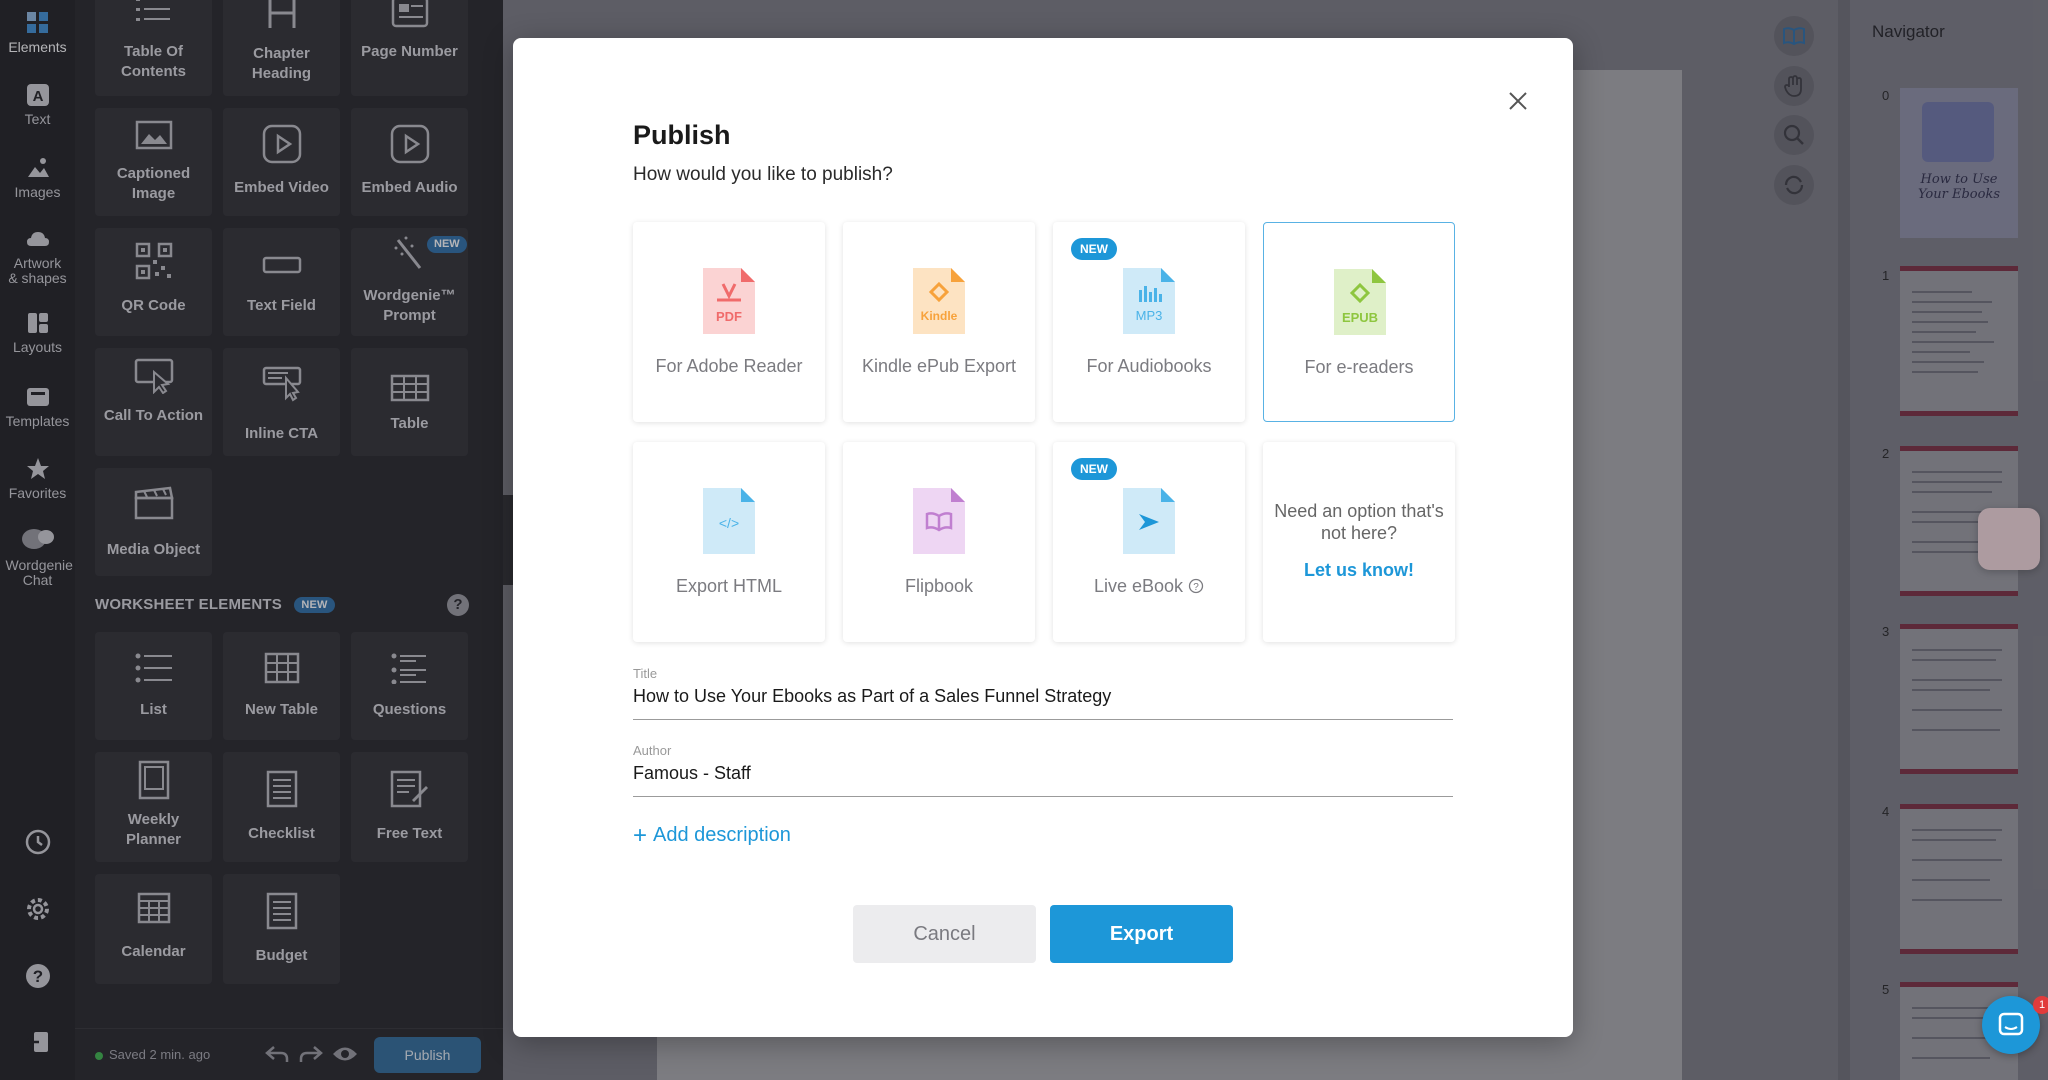 This screenshot has height=1080, width=2048. I want to click on option-epub: EPUB For e-readers, so click(1359, 322).